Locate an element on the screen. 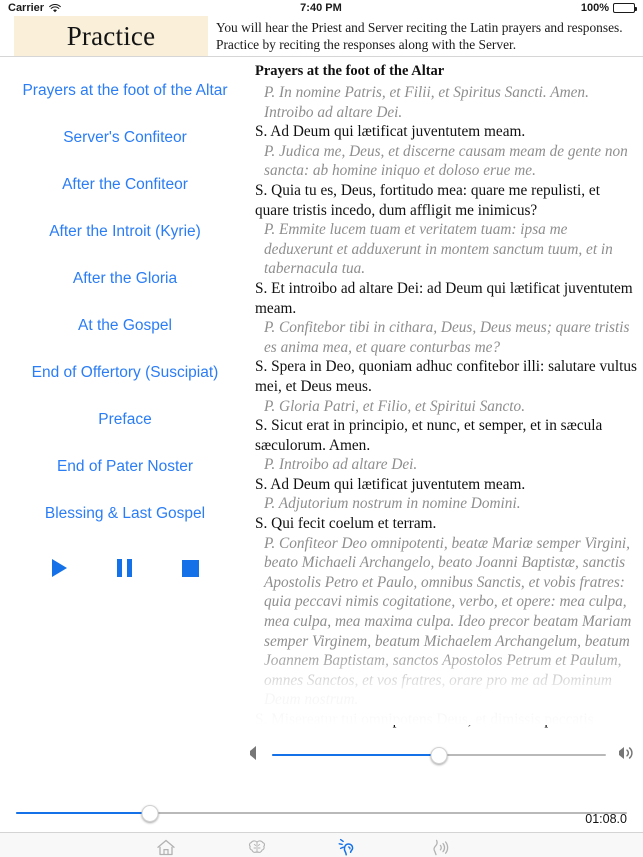 The height and width of the screenshot is (857, 643). sidebar-item-prayers-at-the-foot-of-the-altar: Prayers at the foot of the Altar is located at coordinates (125, 90).